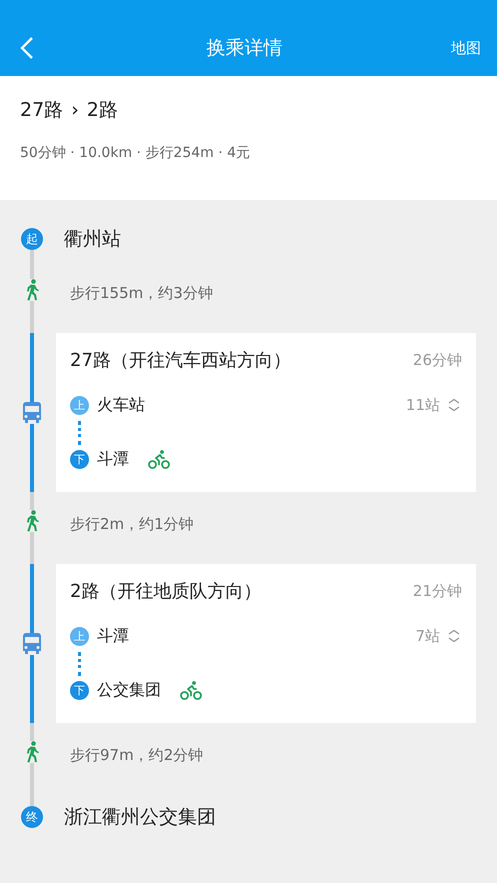 Image resolution: width=497 pixels, height=883 pixels. Describe the element at coordinates (32, 817) in the screenshot. I see `endpoint-badge: 终` at that location.